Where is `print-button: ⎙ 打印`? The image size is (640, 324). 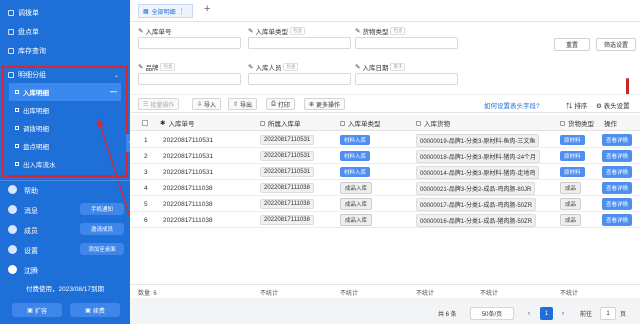
print-button: ⎙ 打印 is located at coordinates (280, 104).